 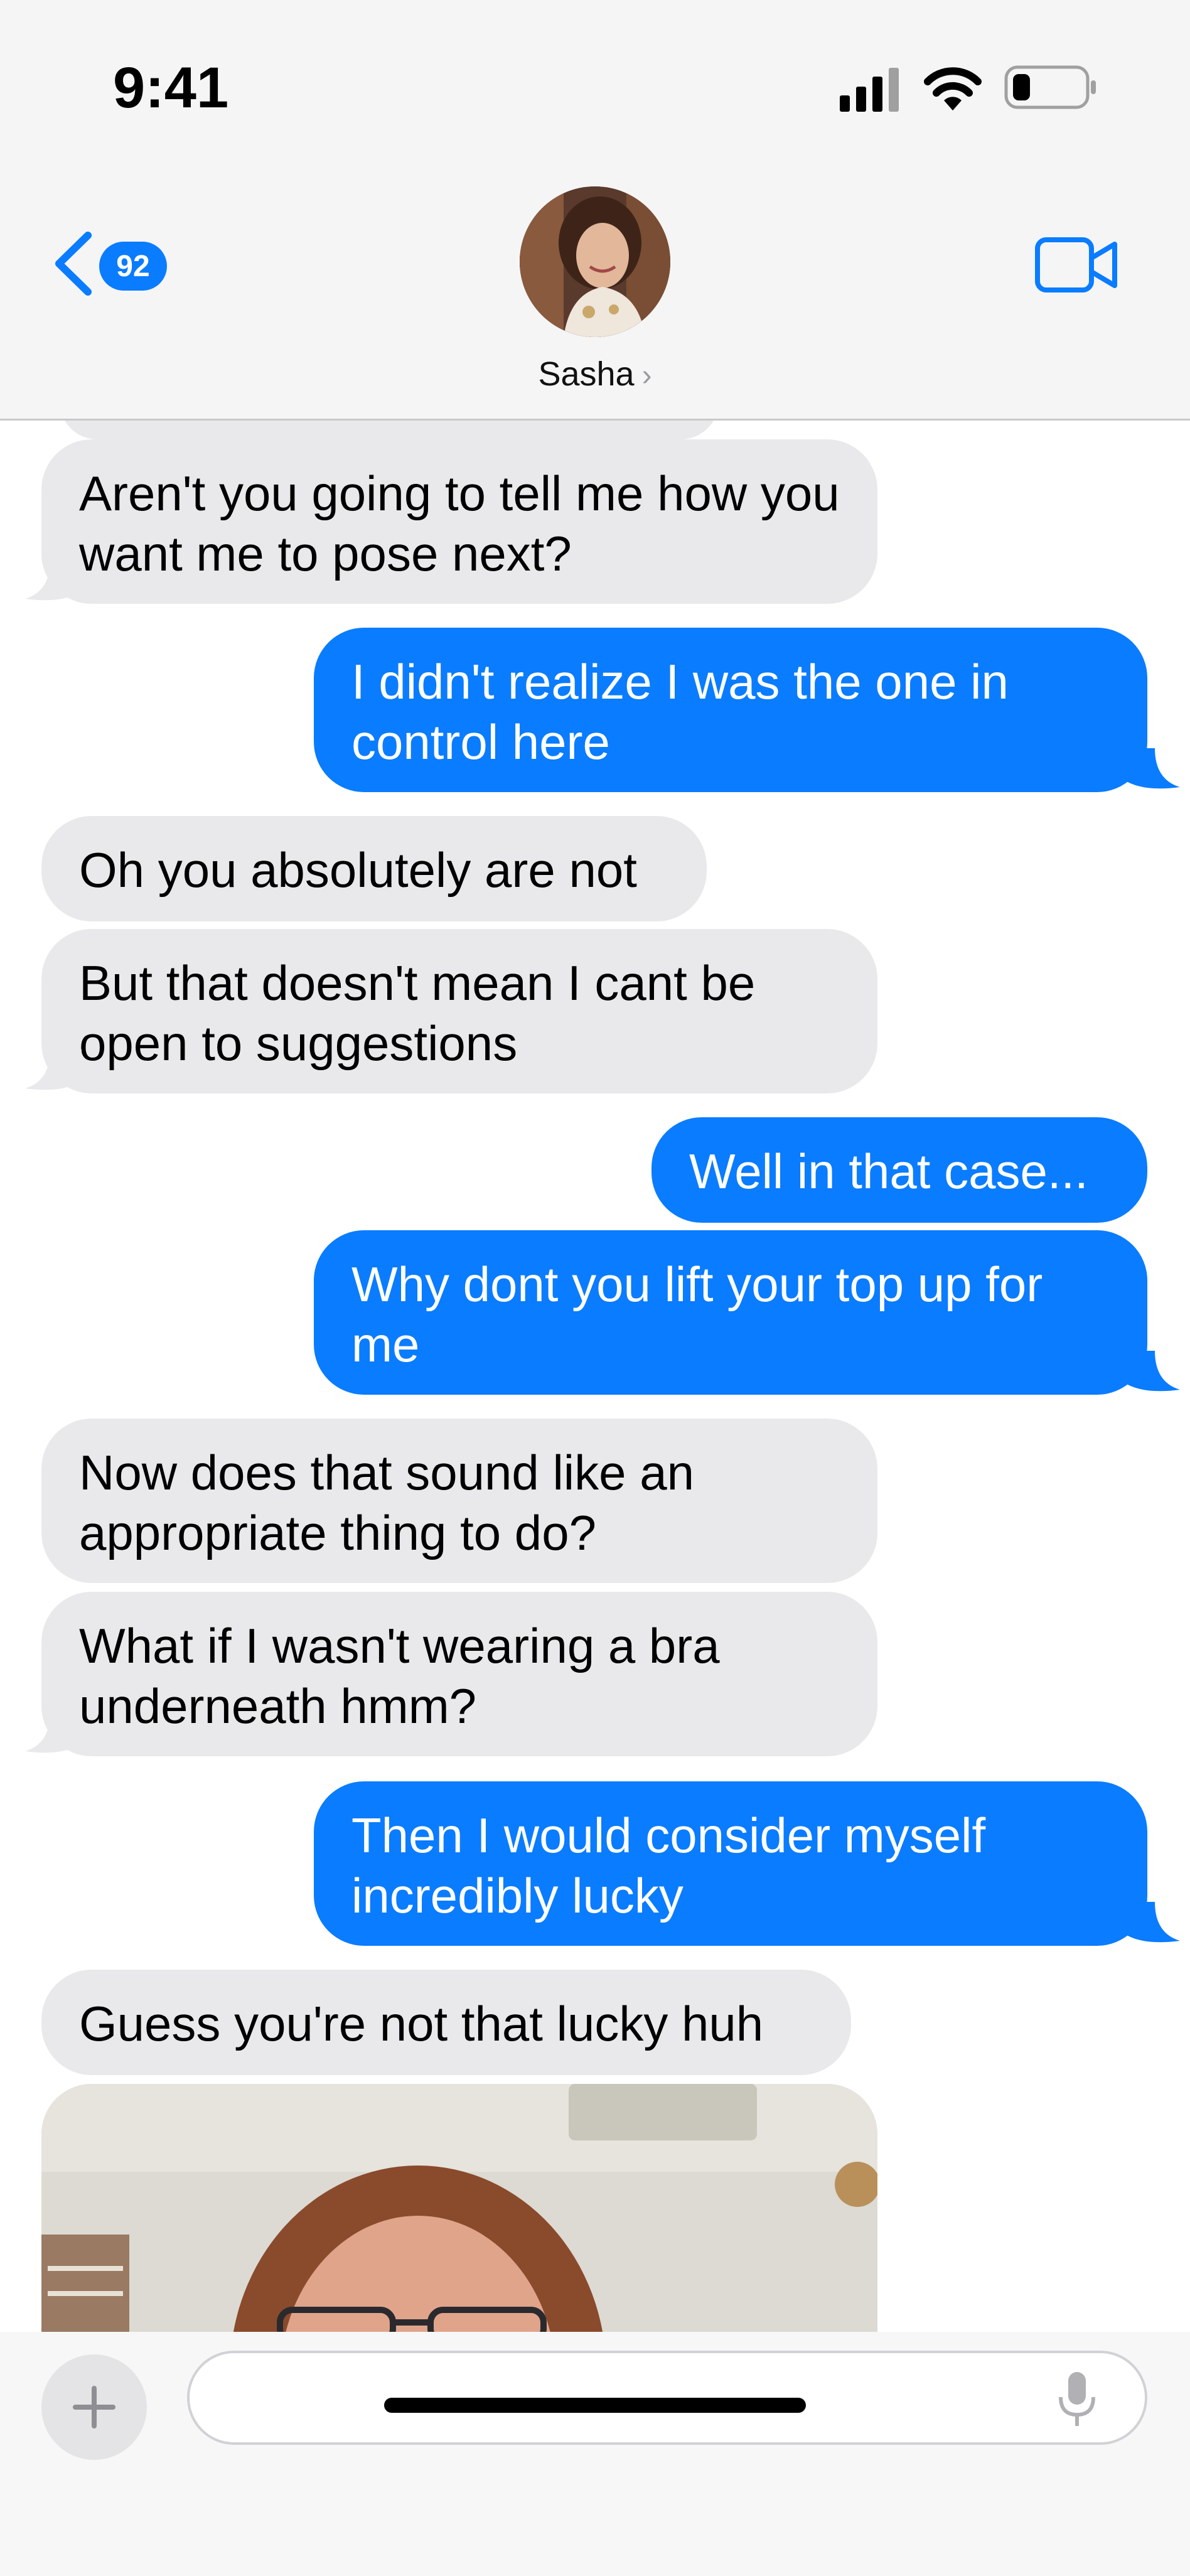 I want to click on back-button: 92, so click(x=113, y=266).